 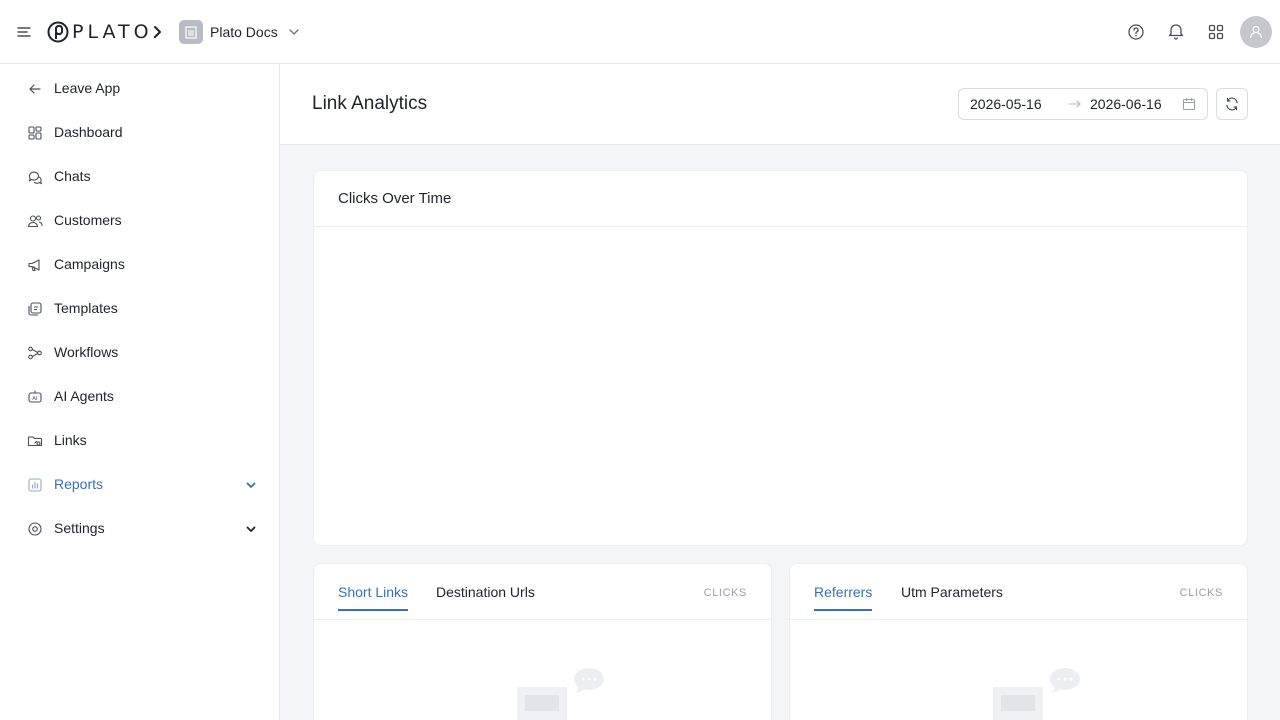 What do you see at coordinates (87, 88) in the screenshot?
I see `sidebar-item-label: Leave App` at bounding box center [87, 88].